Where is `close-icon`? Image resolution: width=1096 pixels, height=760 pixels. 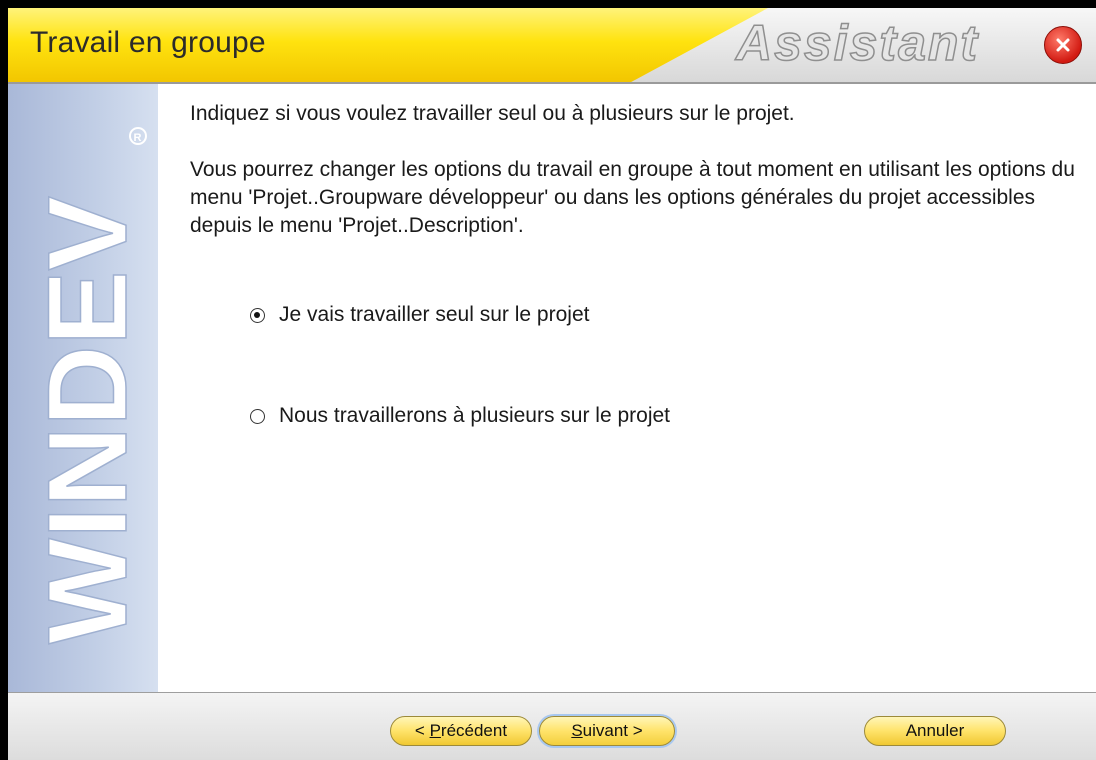
close-icon is located at coordinates (1063, 45).